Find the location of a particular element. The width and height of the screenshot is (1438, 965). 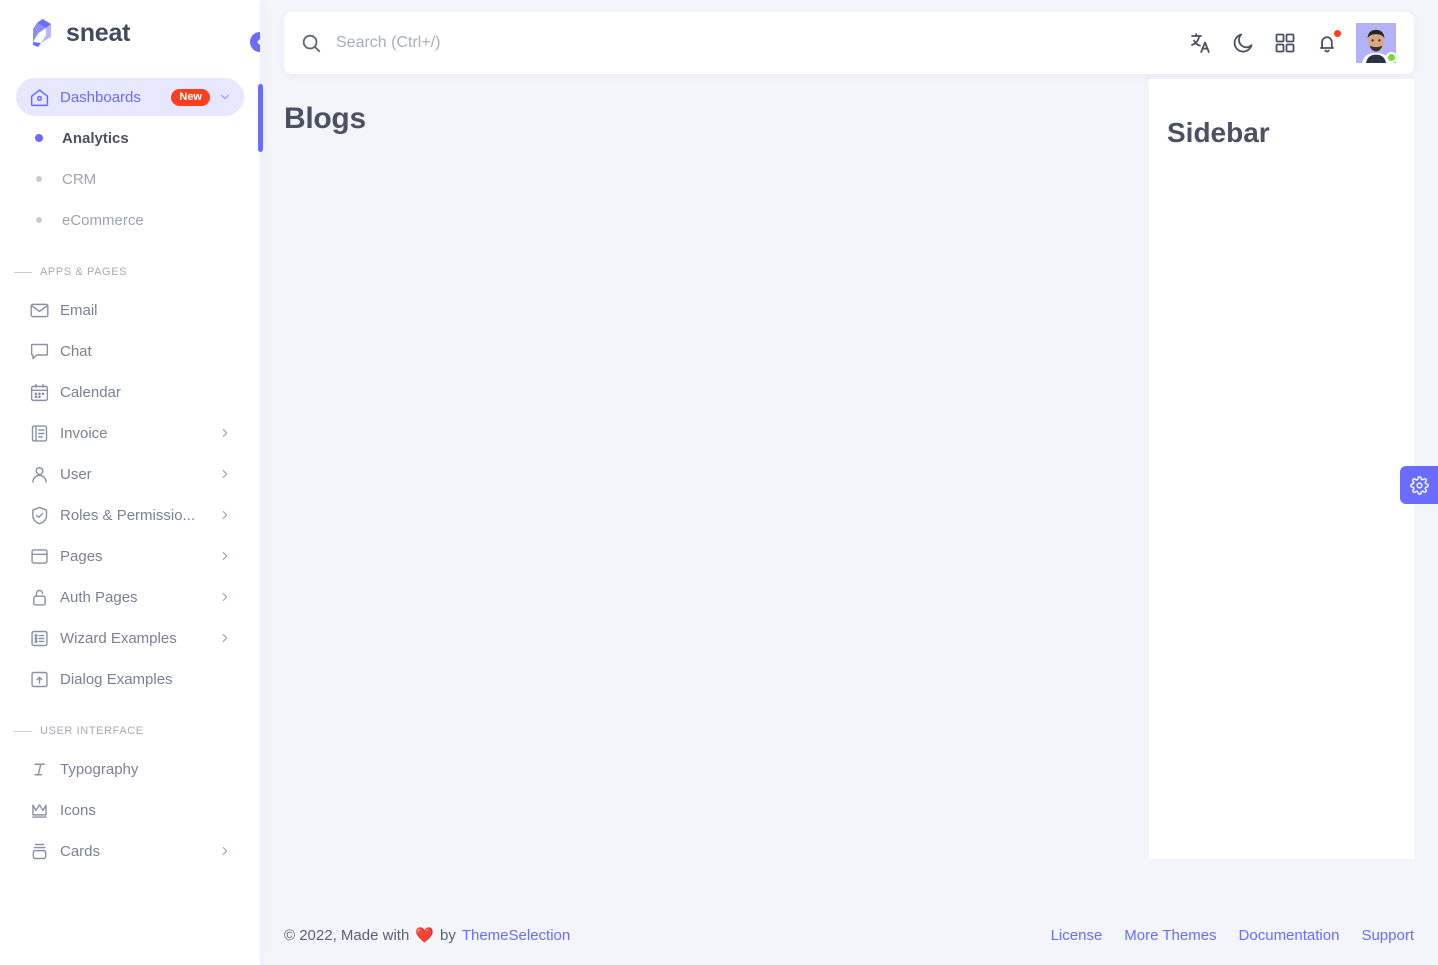

sidebar-item-email: Email is located at coordinates (130, 310).